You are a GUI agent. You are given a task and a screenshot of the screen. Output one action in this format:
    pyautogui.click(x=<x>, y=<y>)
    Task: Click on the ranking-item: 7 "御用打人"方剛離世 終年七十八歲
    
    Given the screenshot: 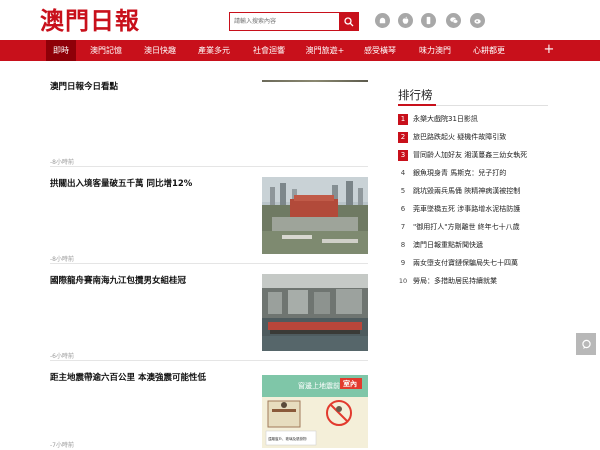 What is the action you would take?
    pyautogui.click(x=459, y=227)
    